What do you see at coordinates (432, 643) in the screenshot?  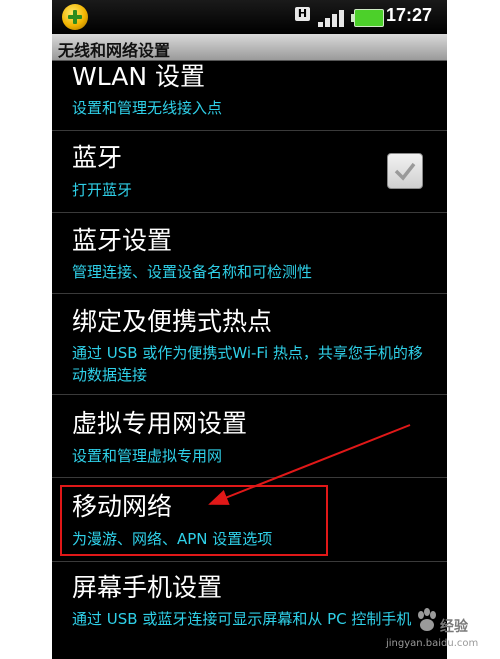 I see `watermark-url: jingyan.baidu.com` at bounding box center [432, 643].